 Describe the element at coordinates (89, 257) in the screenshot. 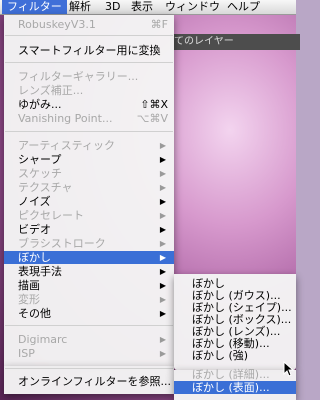

I see `menu-item-blur: ぼかし ▶` at that location.